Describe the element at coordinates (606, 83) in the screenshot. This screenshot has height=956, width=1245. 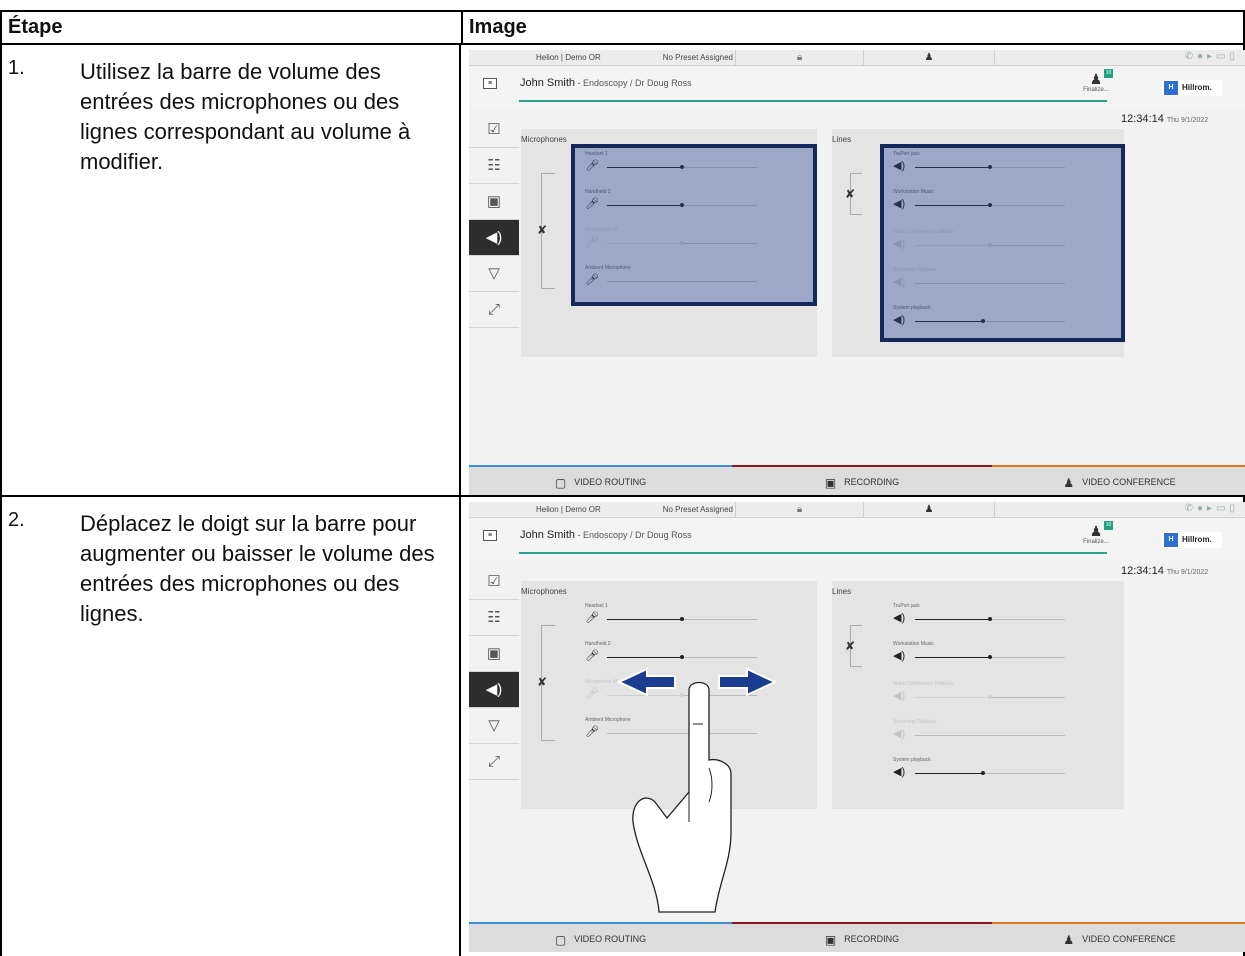
I see `patient-name: John Smith - Endoscopy / Dr Doug Ross` at that location.